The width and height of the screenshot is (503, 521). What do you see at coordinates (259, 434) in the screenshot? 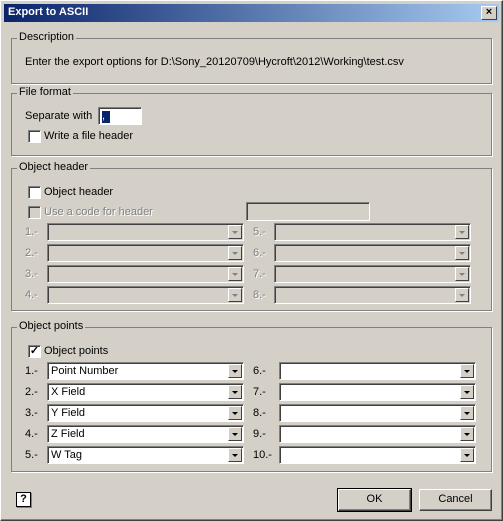
I see `point-field-label: 9.-` at bounding box center [259, 434].